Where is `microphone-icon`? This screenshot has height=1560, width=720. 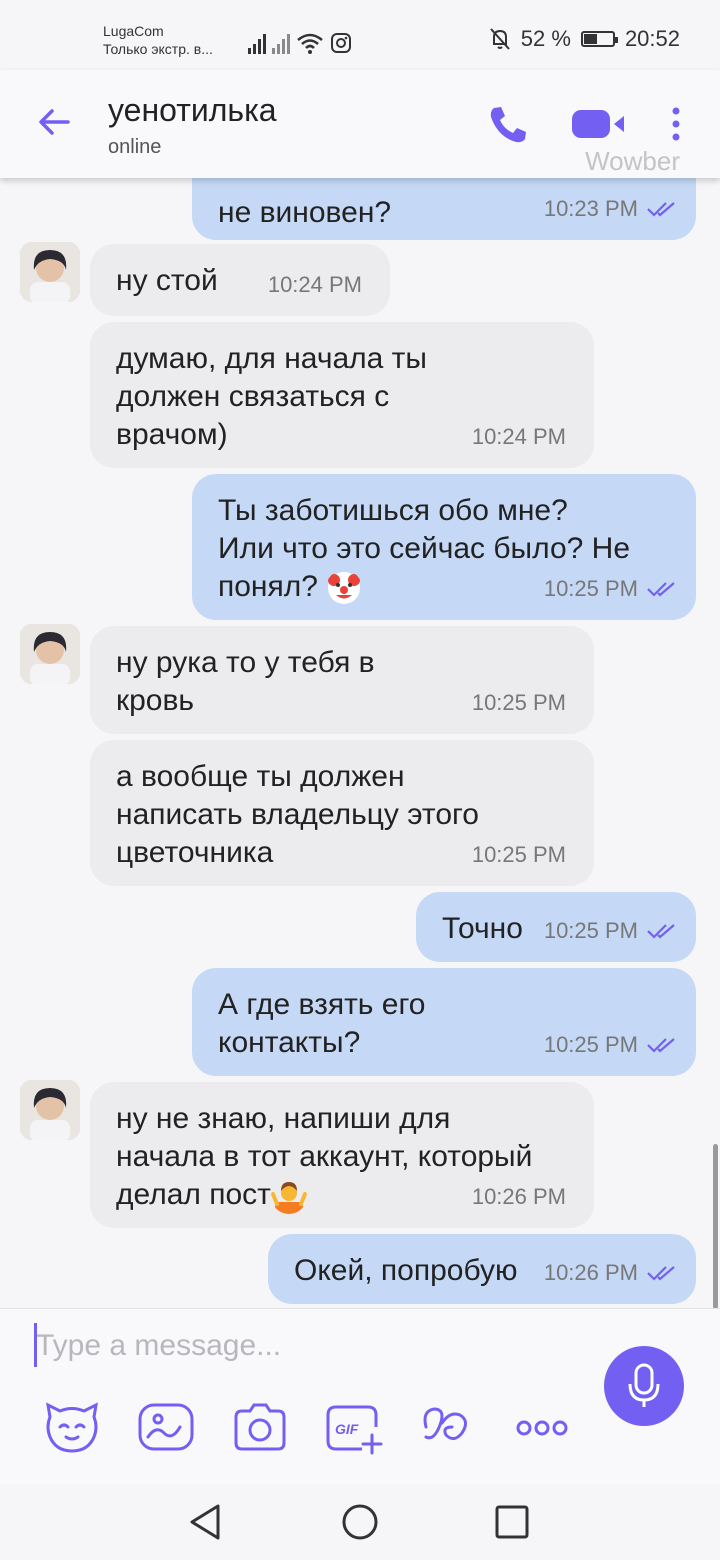
microphone-icon is located at coordinates (644, 1385).